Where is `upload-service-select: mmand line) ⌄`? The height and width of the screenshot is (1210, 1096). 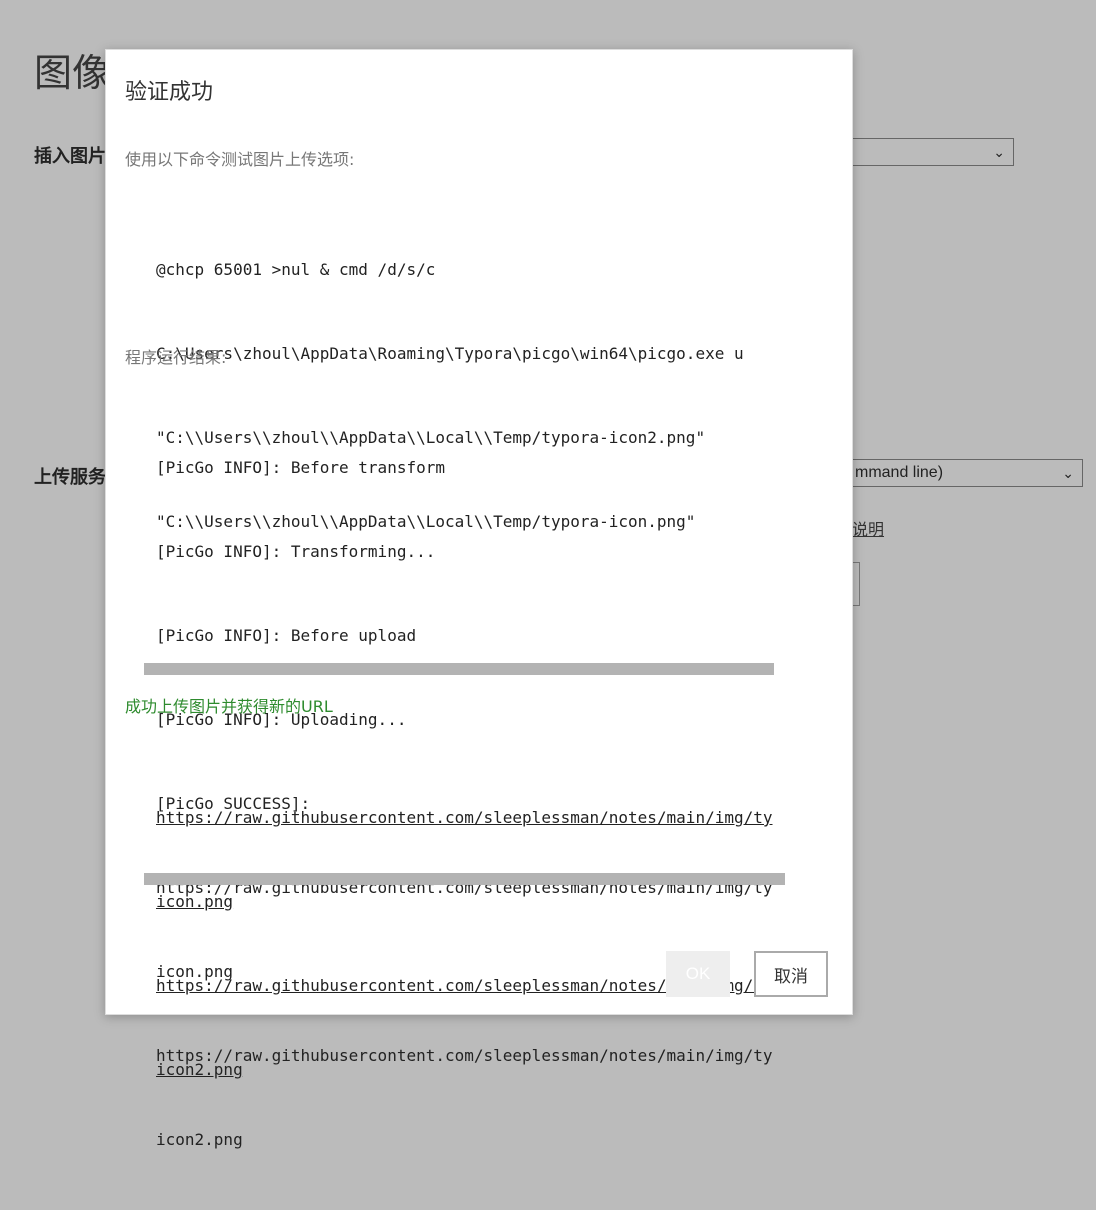 upload-service-select: mmand line) ⌄ is located at coordinates (951, 473).